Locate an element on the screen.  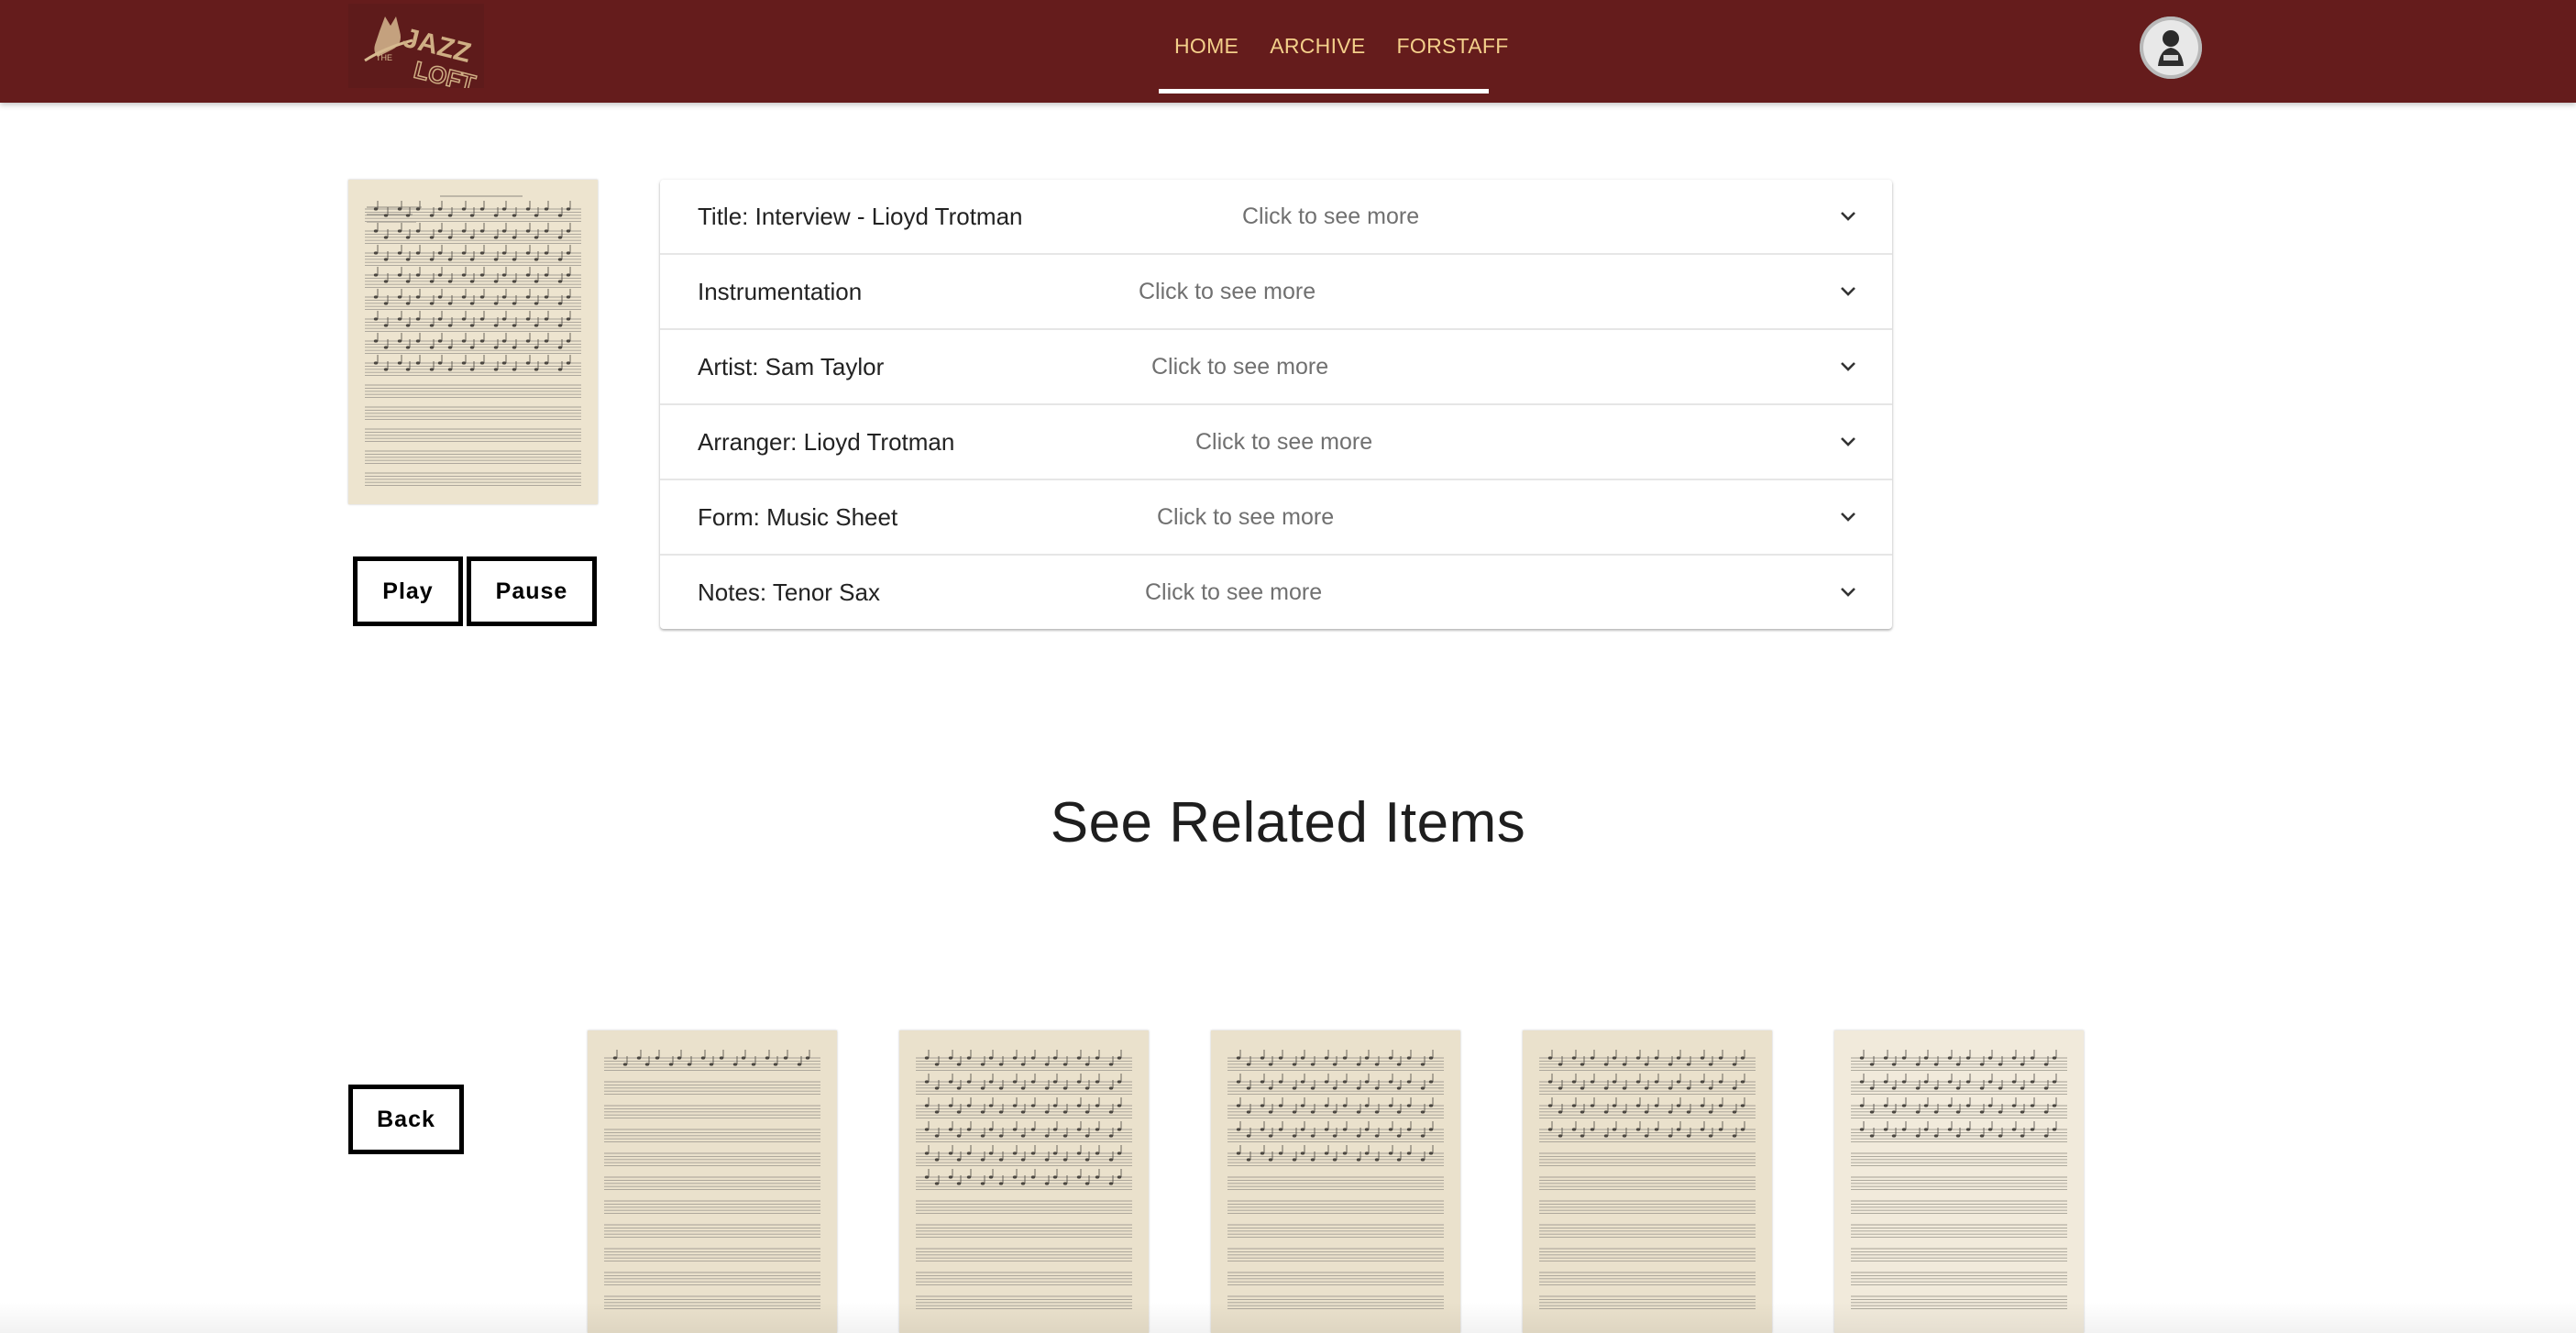
active-nav-indicator is located at coordinates (1324, 91).